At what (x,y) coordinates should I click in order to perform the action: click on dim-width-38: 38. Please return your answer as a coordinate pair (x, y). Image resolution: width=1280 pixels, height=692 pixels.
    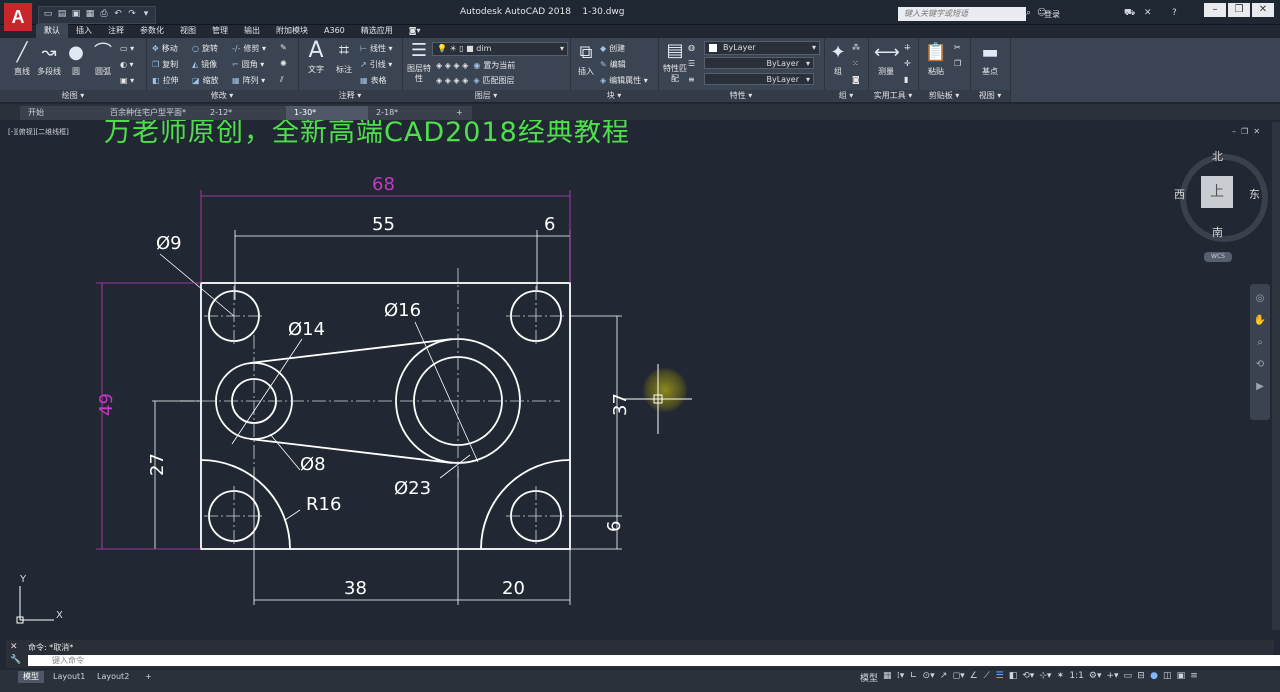
    Looking at the image, I should click on (355, 588).